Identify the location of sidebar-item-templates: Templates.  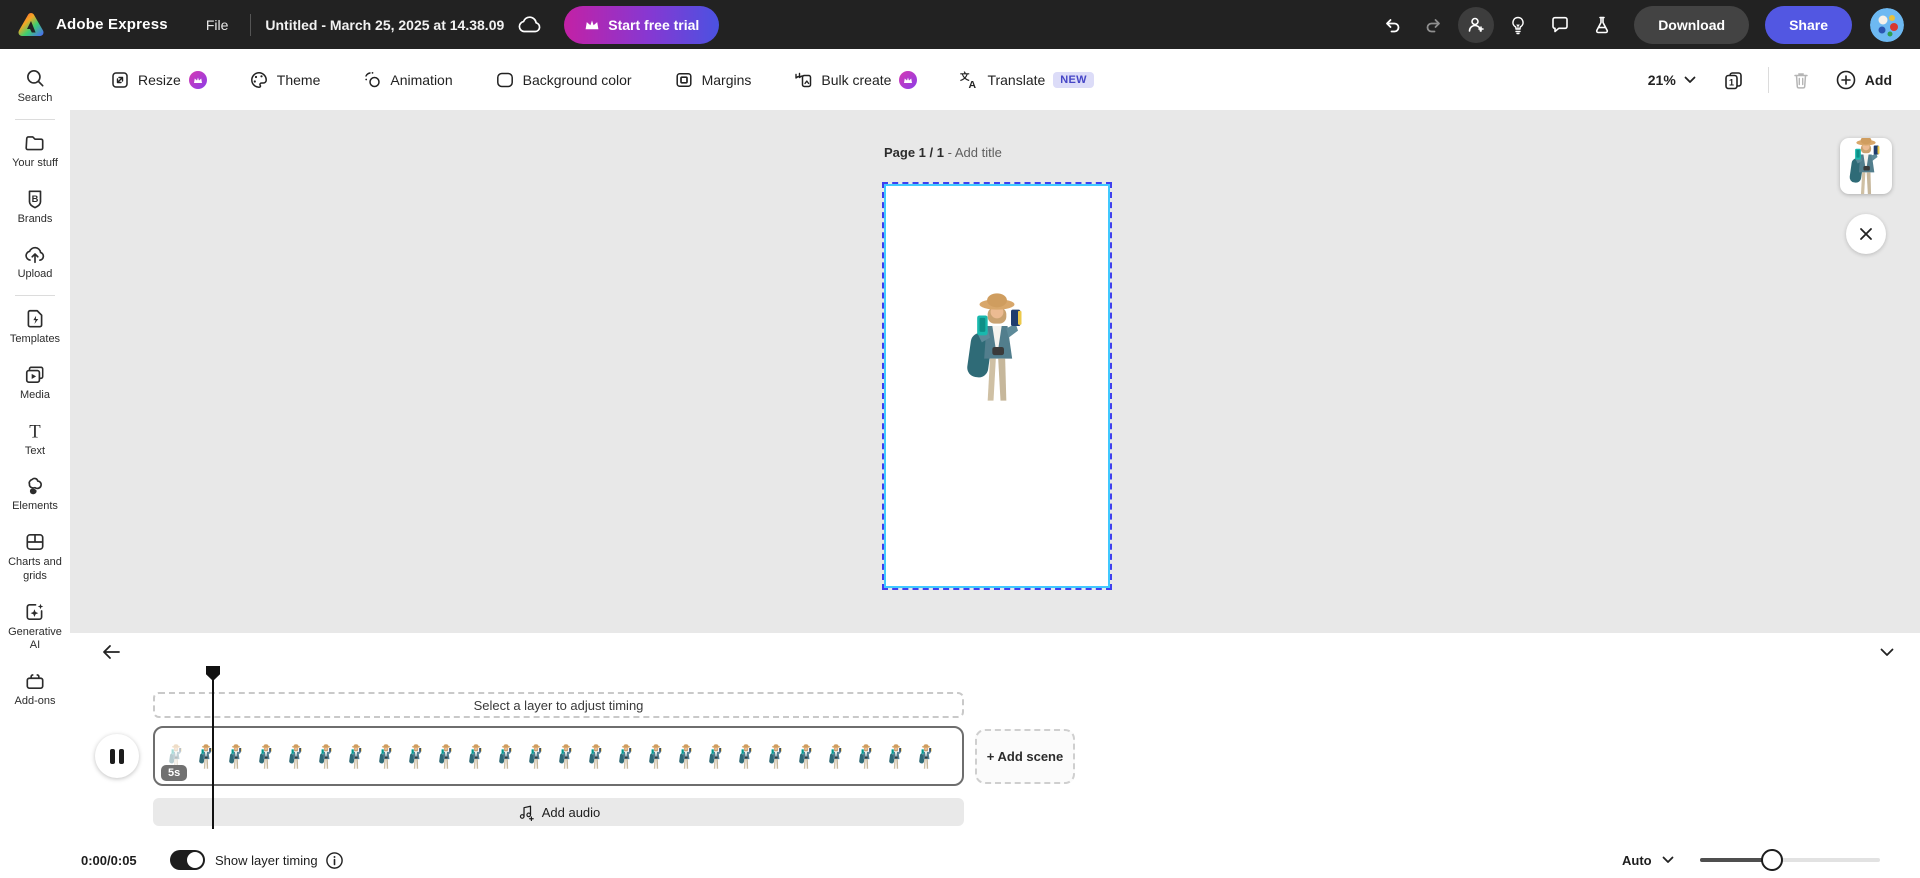
(35, 328).